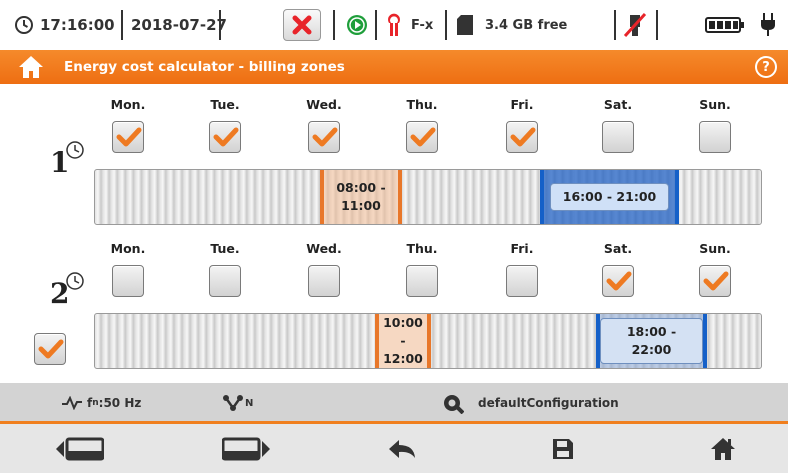 The image size is (788, 473). I want to click on zone-2-range-2: 18:00 - 22:00, so click(651, 341).